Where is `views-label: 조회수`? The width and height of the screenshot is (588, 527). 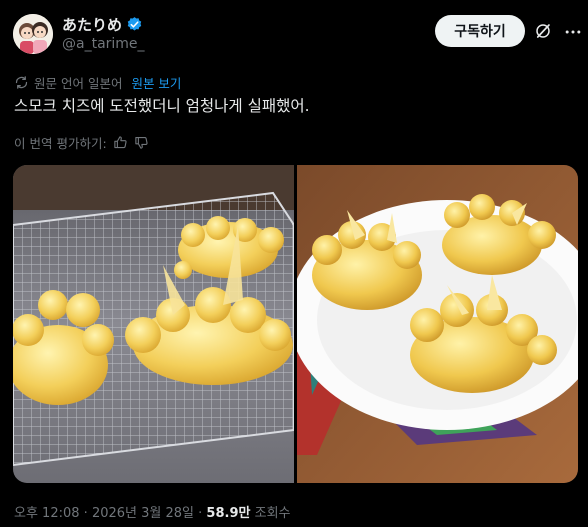
views-label: 조회수 is located at coordinates (272, 513).